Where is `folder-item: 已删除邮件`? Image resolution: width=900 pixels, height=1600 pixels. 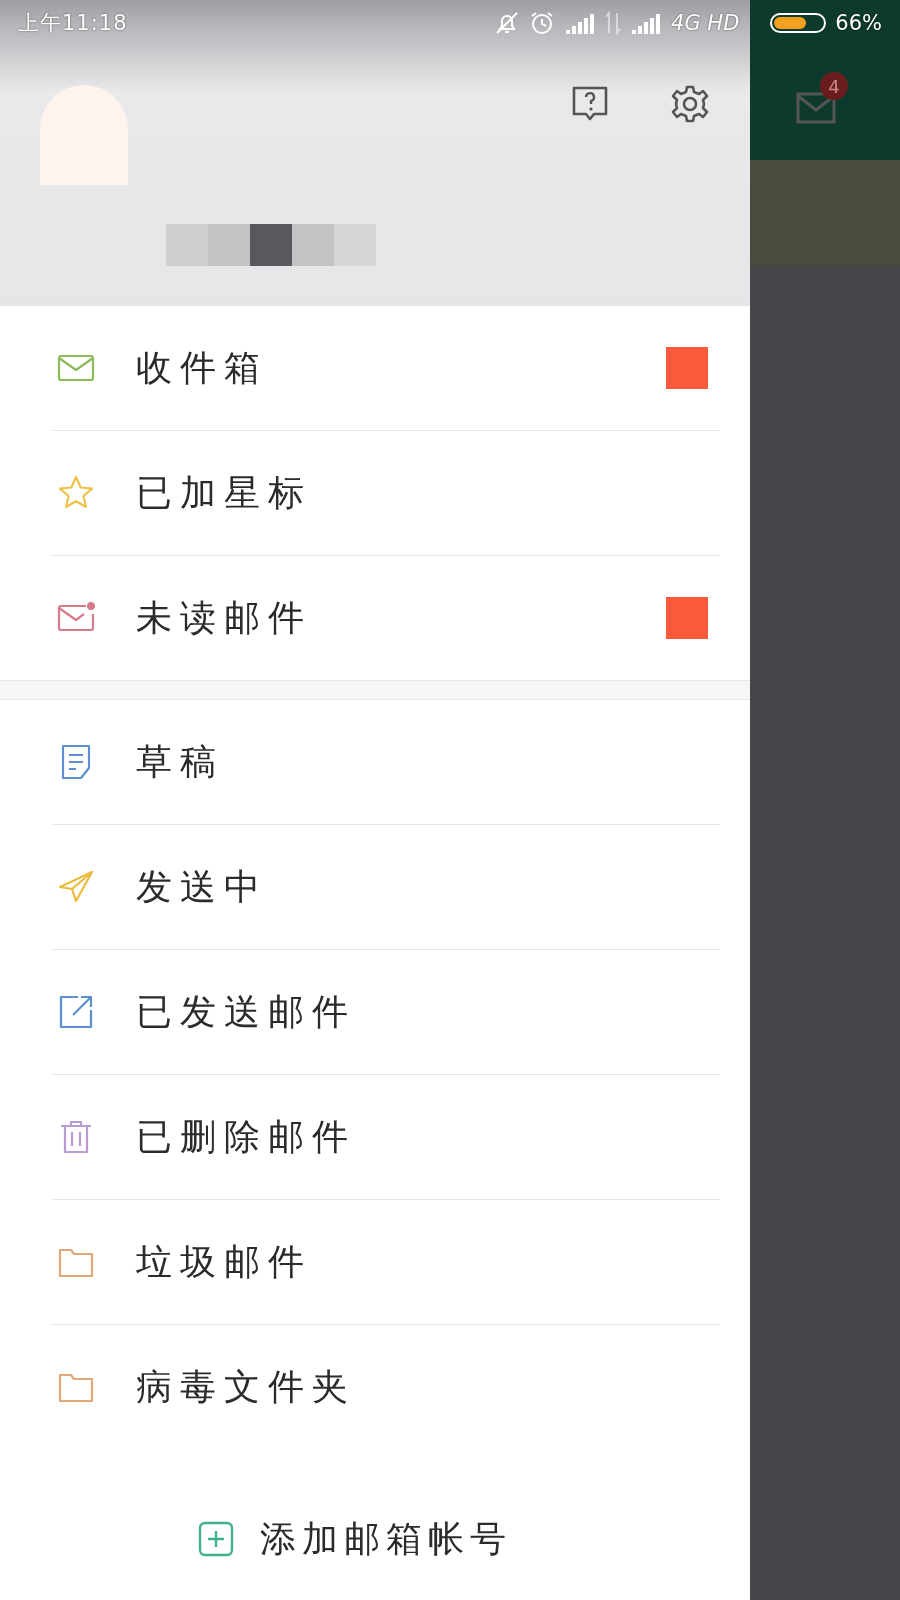 folder-item: 已删除邮件 is located at coordinates (375, 1137).